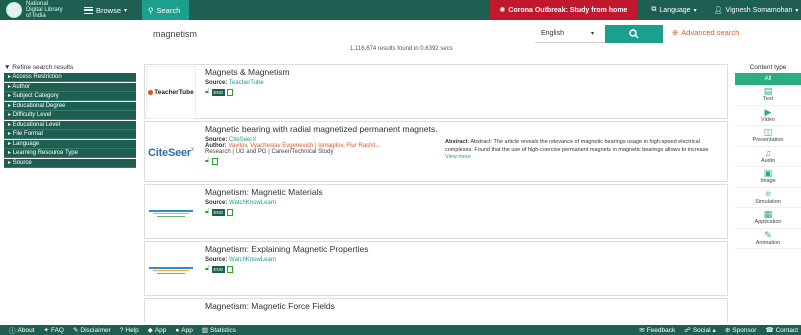 This screenshot has width=801, height=335. Describe the element at coordinates (657, 330) in the screenshot. I see `footer-feedback: ✉ Feedback` at that location.